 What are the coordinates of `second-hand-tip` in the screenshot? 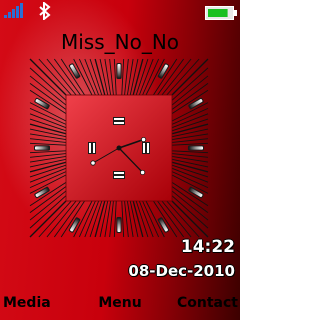 It's located at (93, 163).